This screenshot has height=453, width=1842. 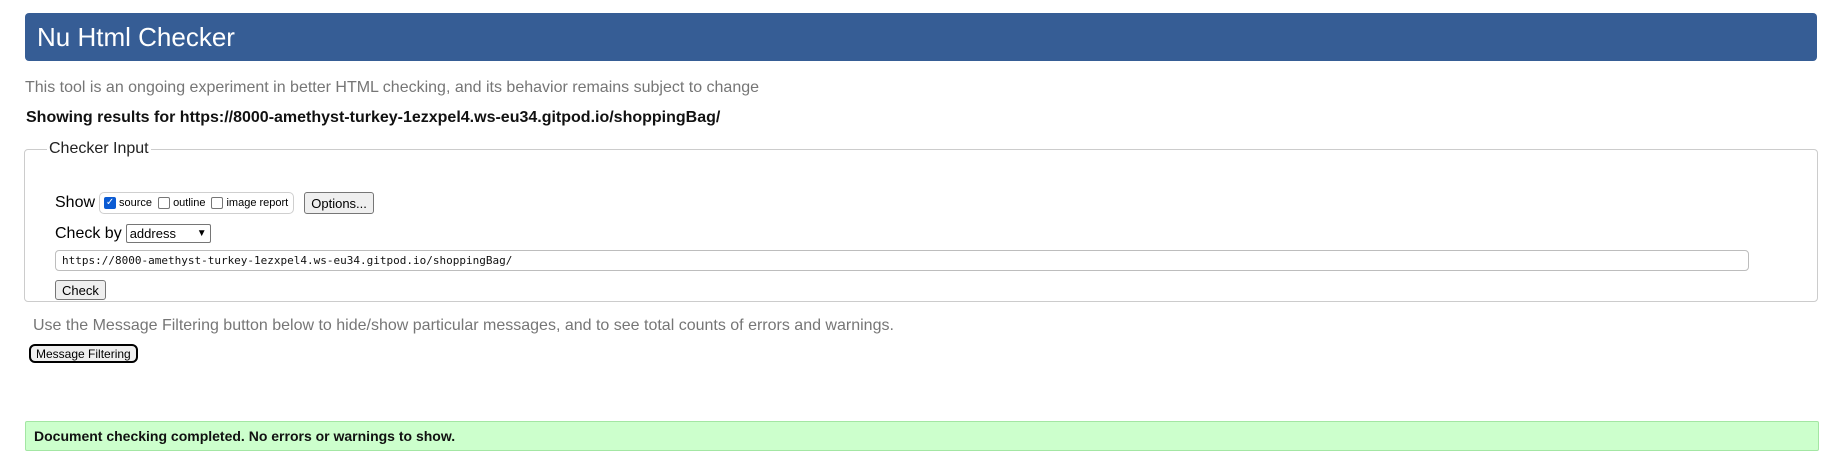 I want to click on check-by-value: address, so click(x=152, y=233).